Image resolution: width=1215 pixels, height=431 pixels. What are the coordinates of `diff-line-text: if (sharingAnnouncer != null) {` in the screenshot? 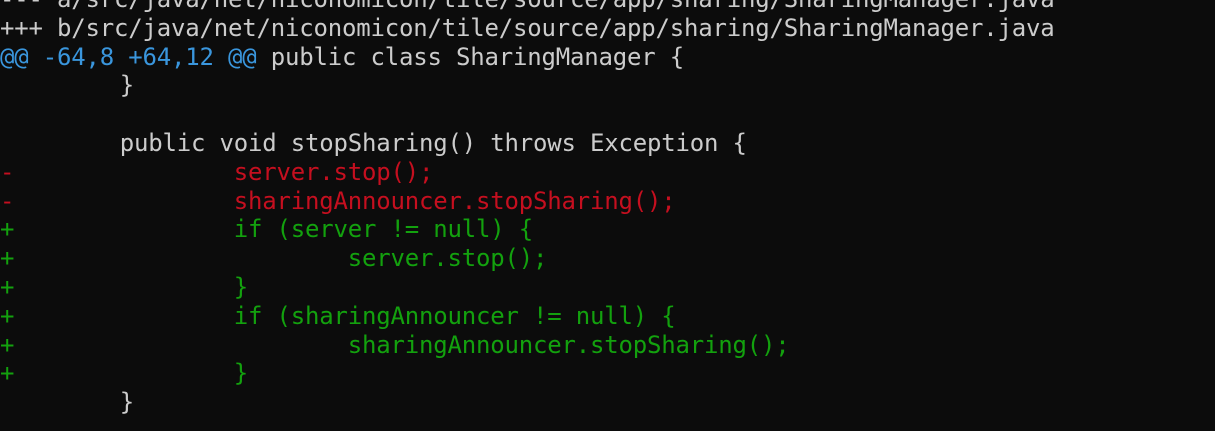 It's located at (348, 315).